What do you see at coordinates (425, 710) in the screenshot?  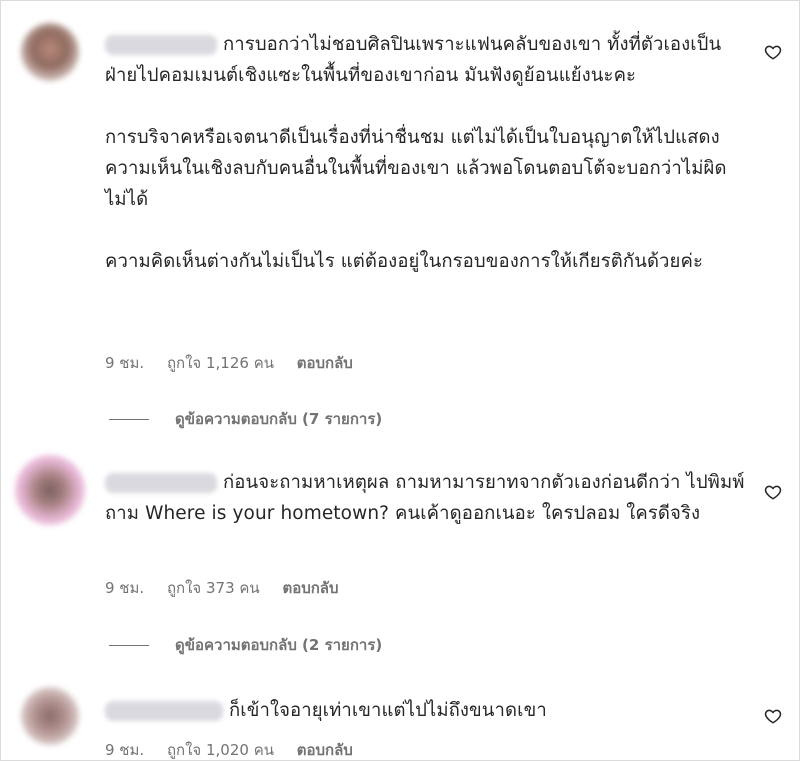 I see `comment-text: ก็เข้าใจอายุเท่าเขาแต่ไปไม่ถึงขนาดเขา` at bounding box center [425, 710].